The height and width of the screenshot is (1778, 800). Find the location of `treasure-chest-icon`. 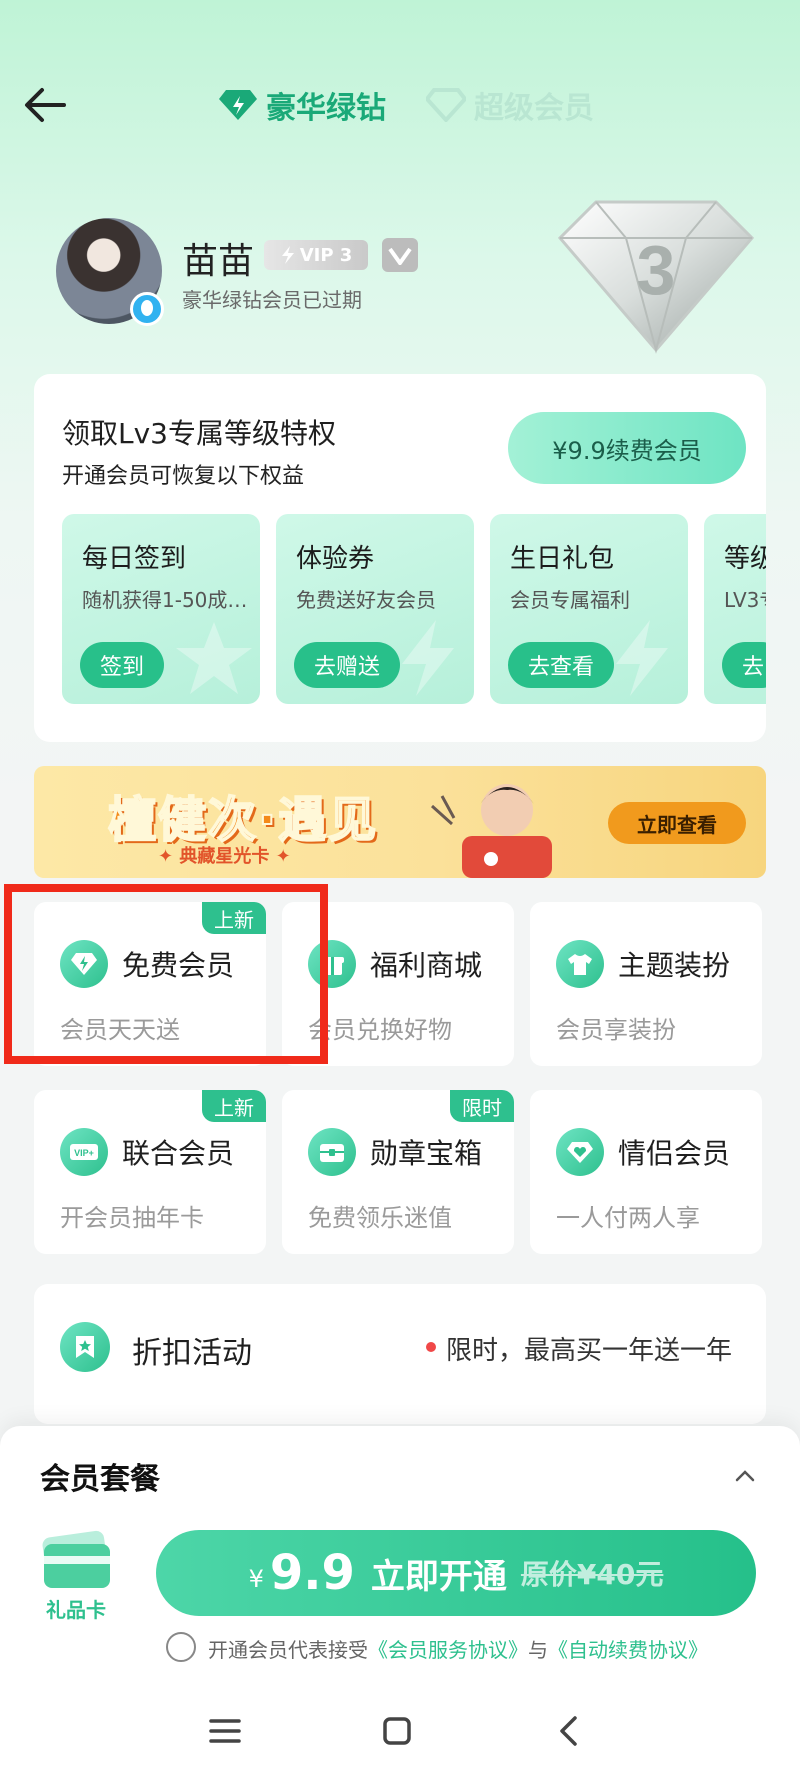

treasure-chest-icon is located at coordinates (332, 1152).